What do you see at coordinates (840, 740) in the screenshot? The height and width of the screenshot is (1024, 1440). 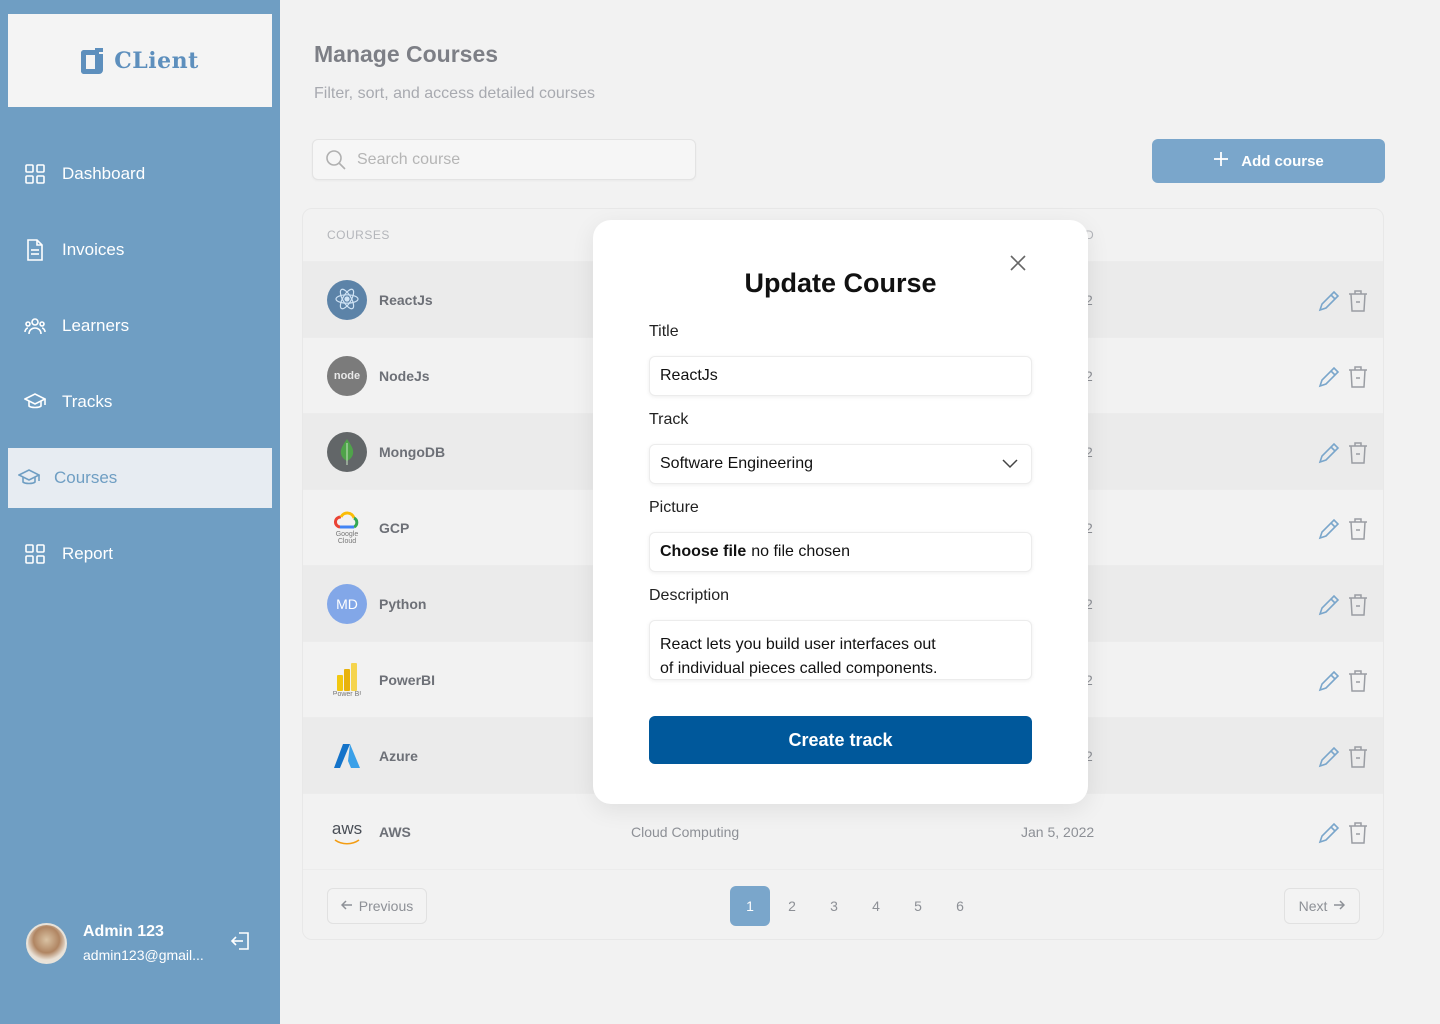 I see `create-track-button: Create track` at bounding box center [840, 740].